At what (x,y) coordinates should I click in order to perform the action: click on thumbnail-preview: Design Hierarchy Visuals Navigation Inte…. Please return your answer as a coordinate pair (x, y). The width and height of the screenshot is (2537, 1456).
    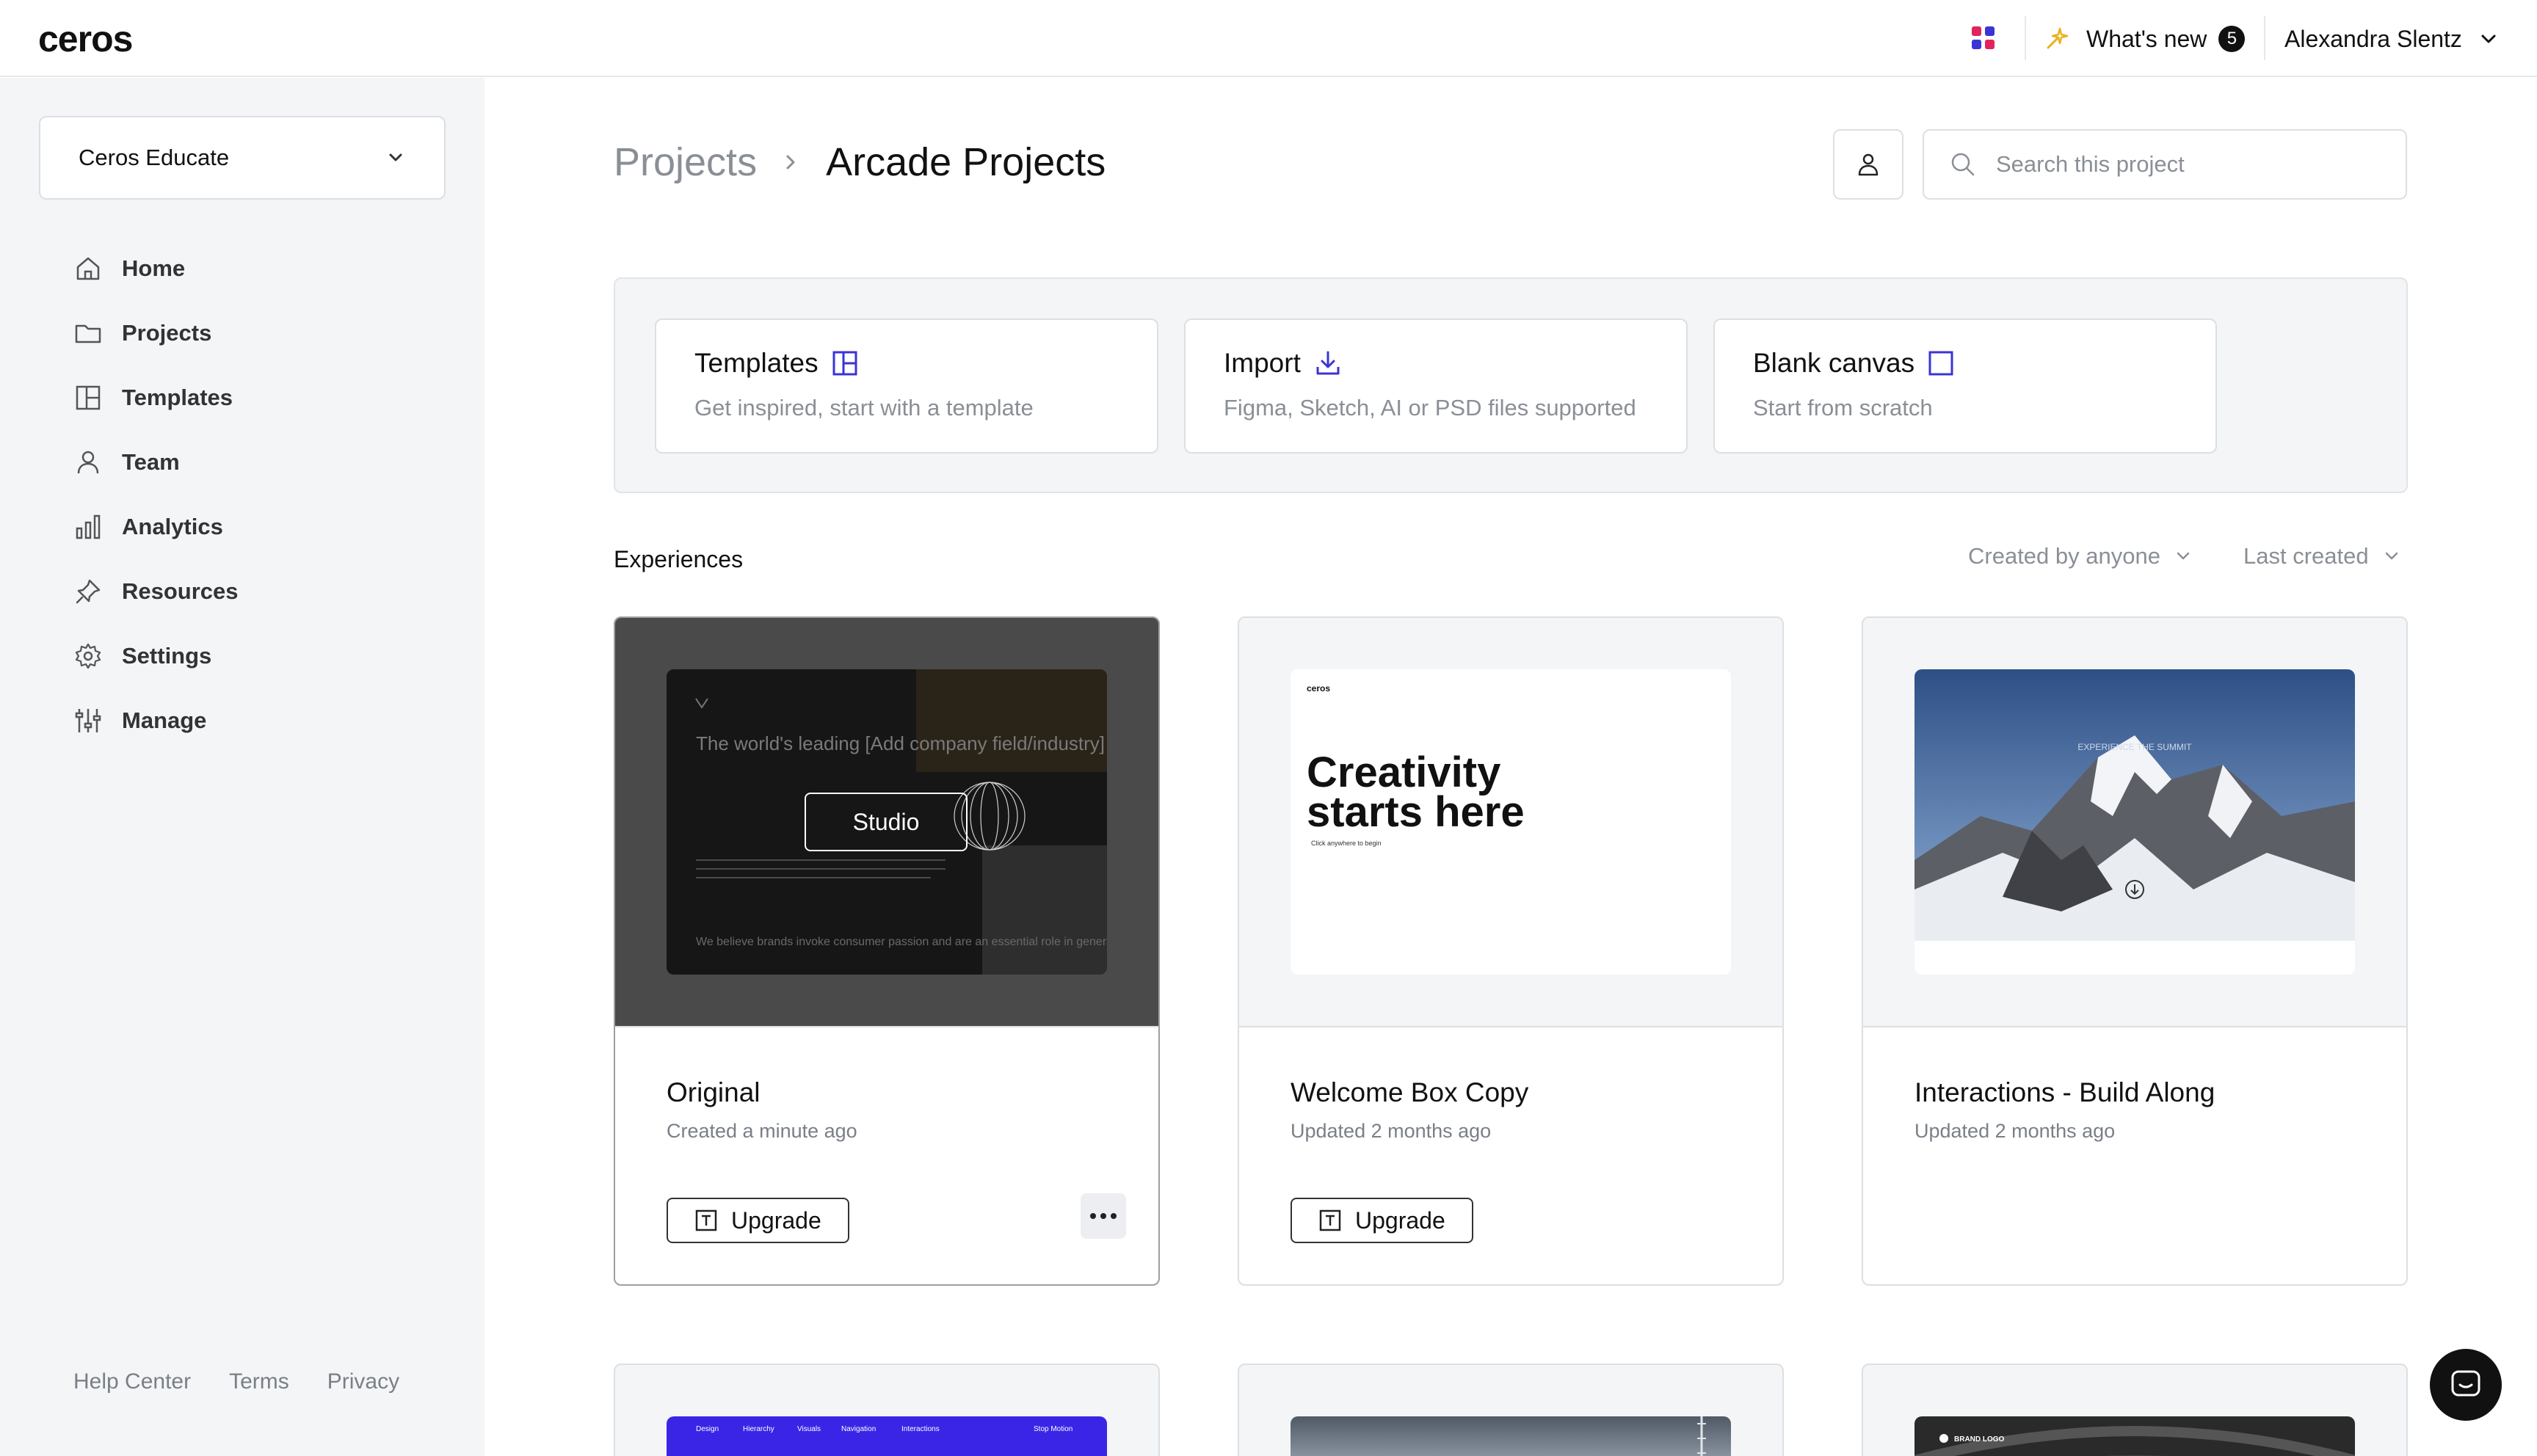
    Looking at the image, I should click on (884, 1429).